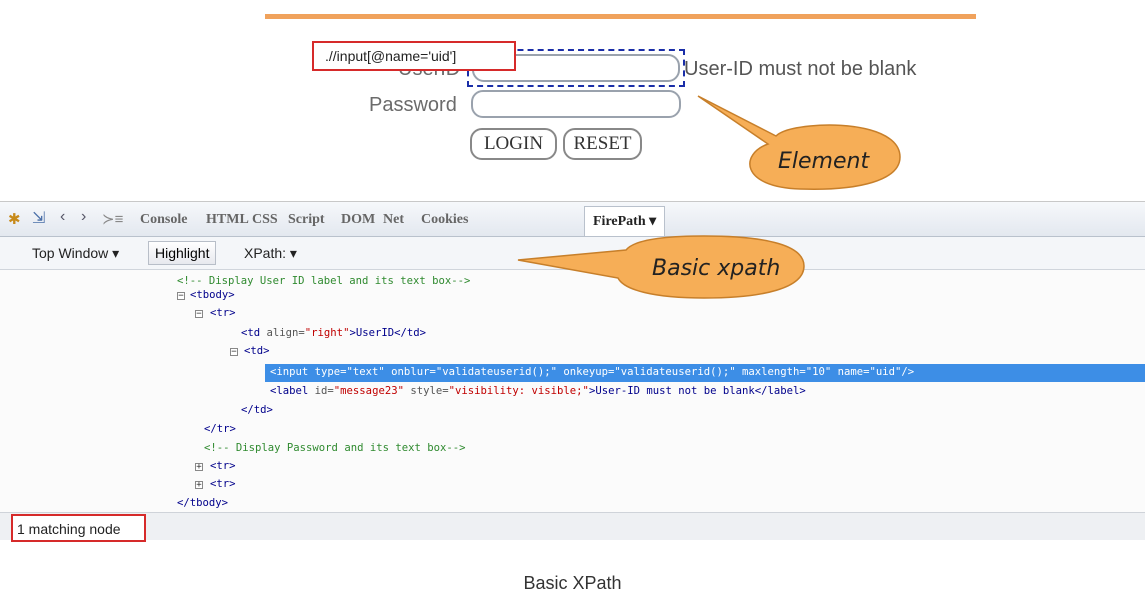 The image size is (1145, 594). I want to click on collapse-td-icon: −, so click(234, 352).